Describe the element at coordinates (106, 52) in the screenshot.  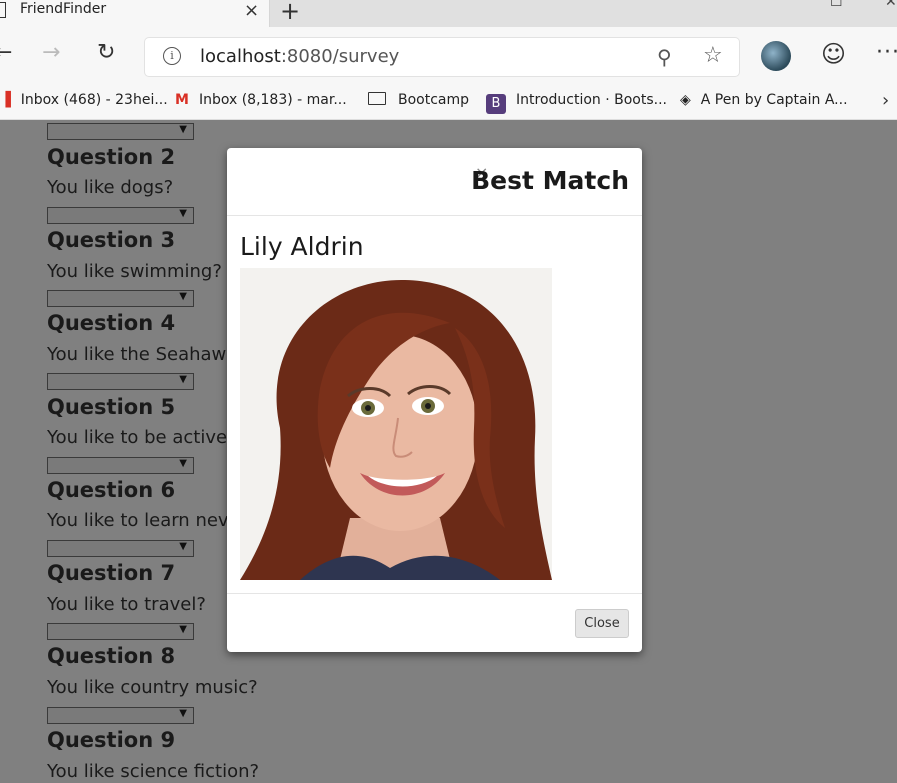
I see `refresh-icon: ↻` at that location.